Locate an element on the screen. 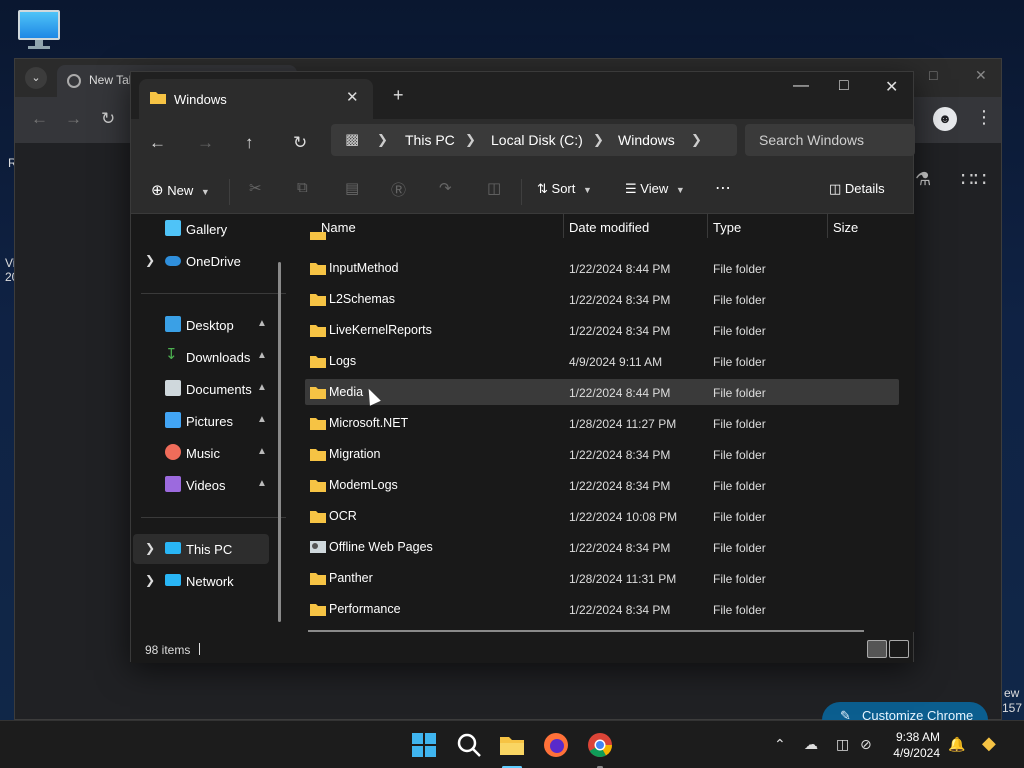 The height and width of the screenshot is (768, 1024). file-row: Migration 1/22/2024 8:34 PM File folder is located at coordinates (602, 454).